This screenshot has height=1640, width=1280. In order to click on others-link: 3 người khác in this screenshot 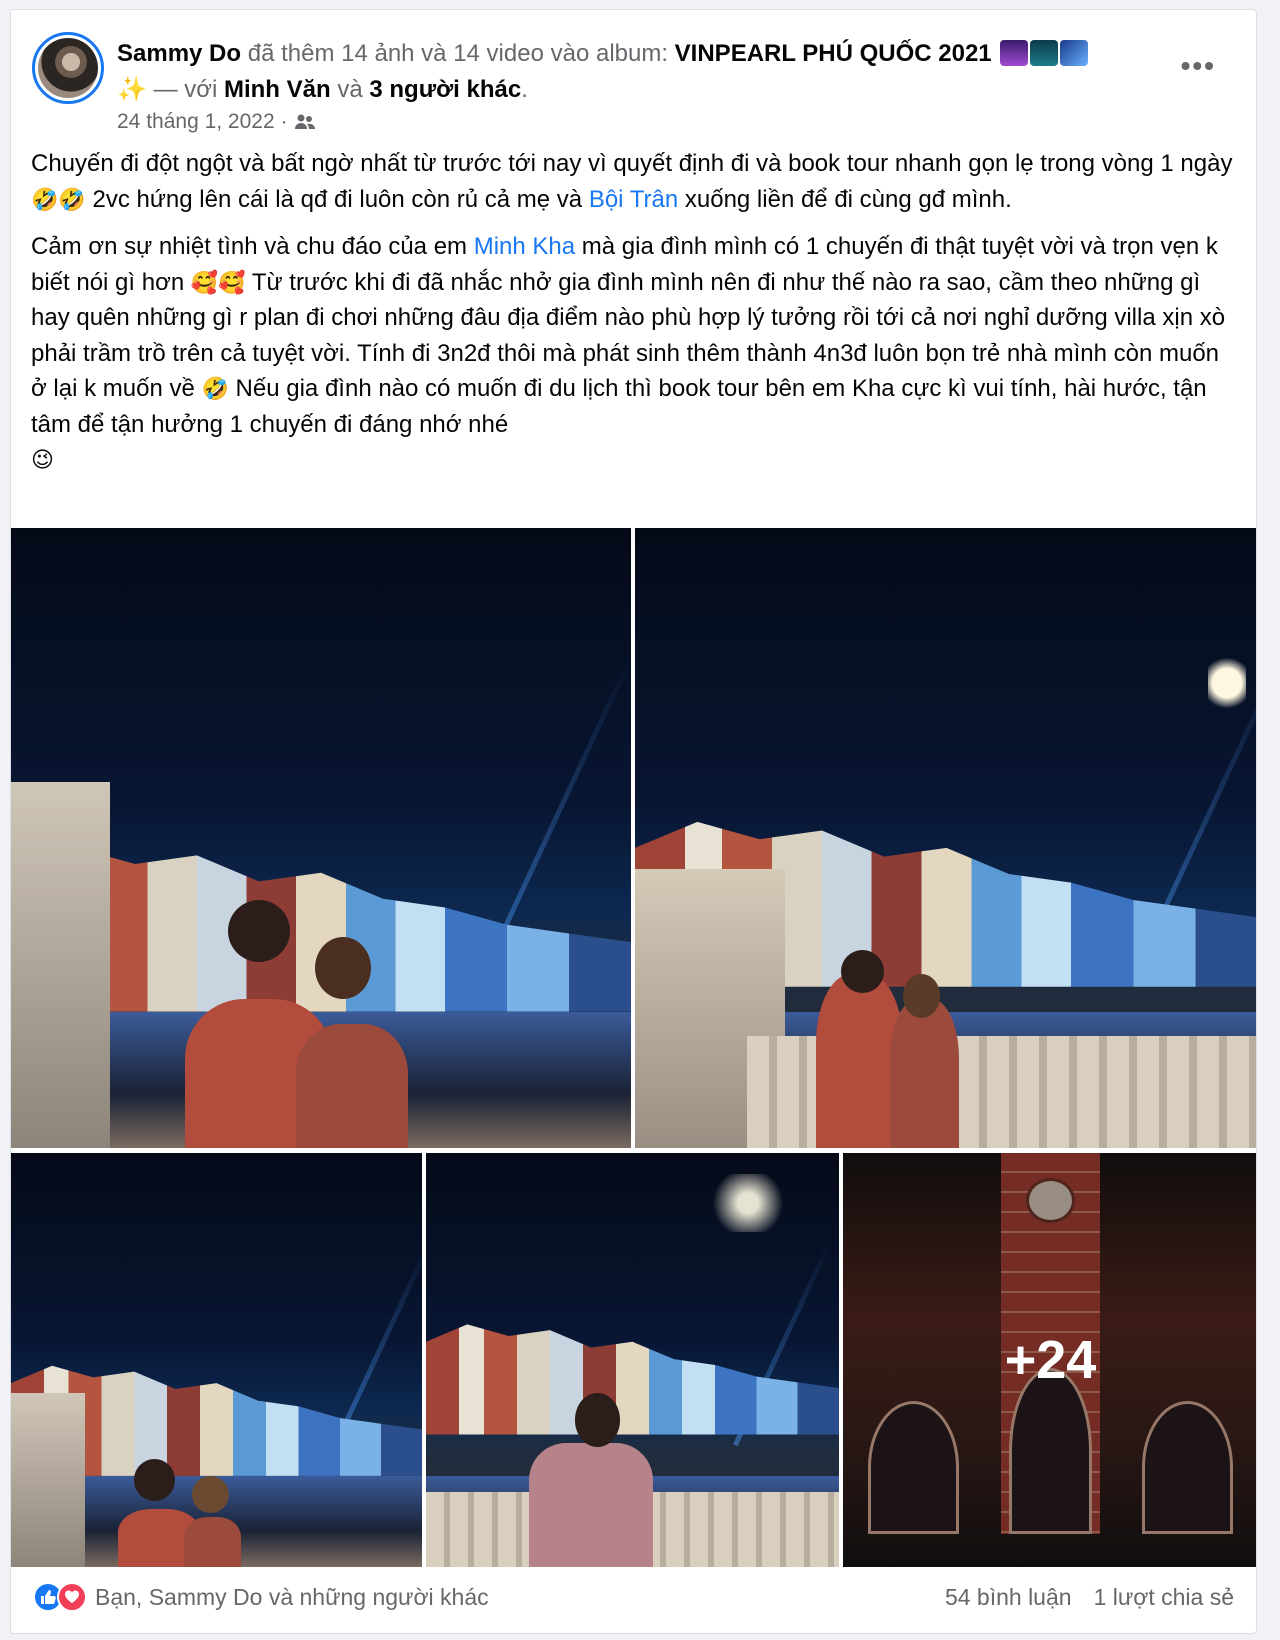, I will do `click(445, 89)`.